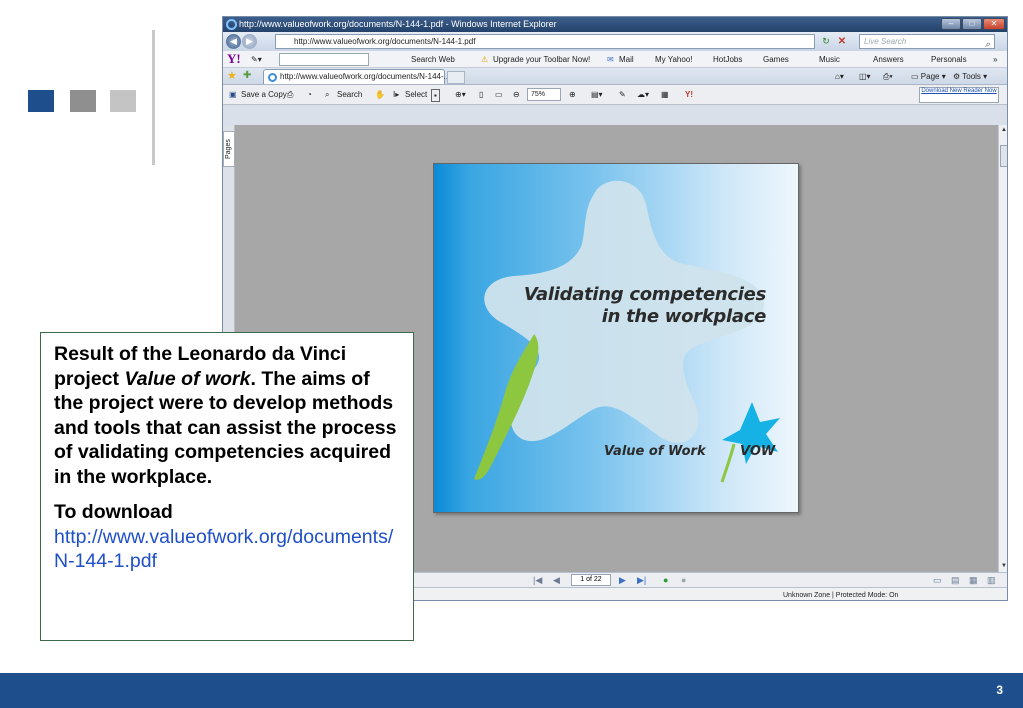 This screenshot has height=708, width=1023. Describe the element at coordinates (247, 76) in the screenshot. I see `add-favorite-icon: ✚` at that location.